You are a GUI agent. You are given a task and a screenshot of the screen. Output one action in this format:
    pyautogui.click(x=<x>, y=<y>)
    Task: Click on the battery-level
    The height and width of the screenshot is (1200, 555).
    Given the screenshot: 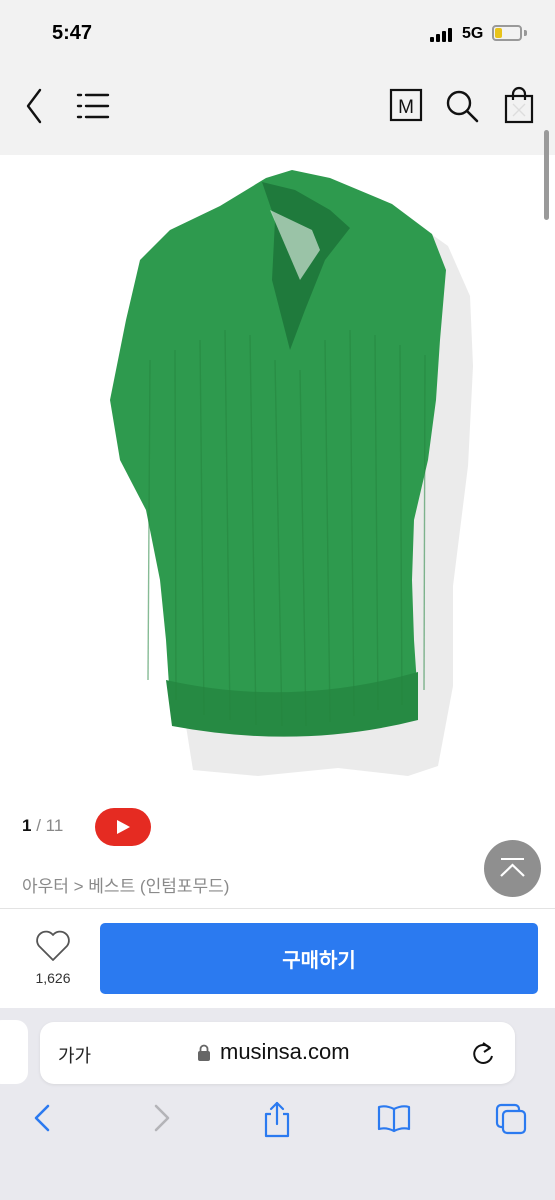 What is the action you would take?
    pyautogui.click(x=498, y=33)
    